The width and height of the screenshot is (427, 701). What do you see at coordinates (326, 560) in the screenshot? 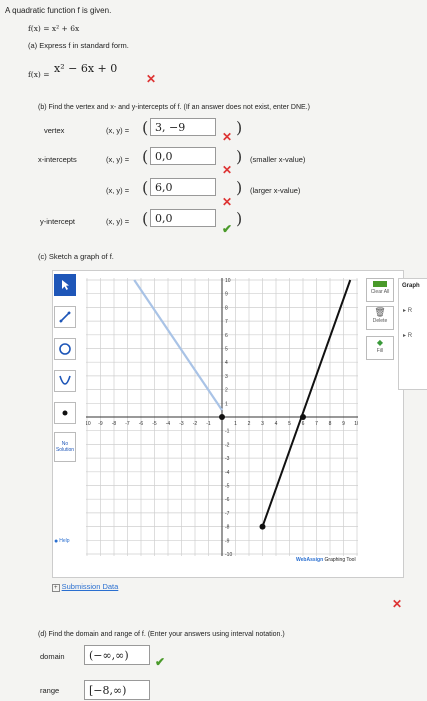
I see `webassign-brand: WebAssign Graphing Tool` at bounding box center [326, 560].